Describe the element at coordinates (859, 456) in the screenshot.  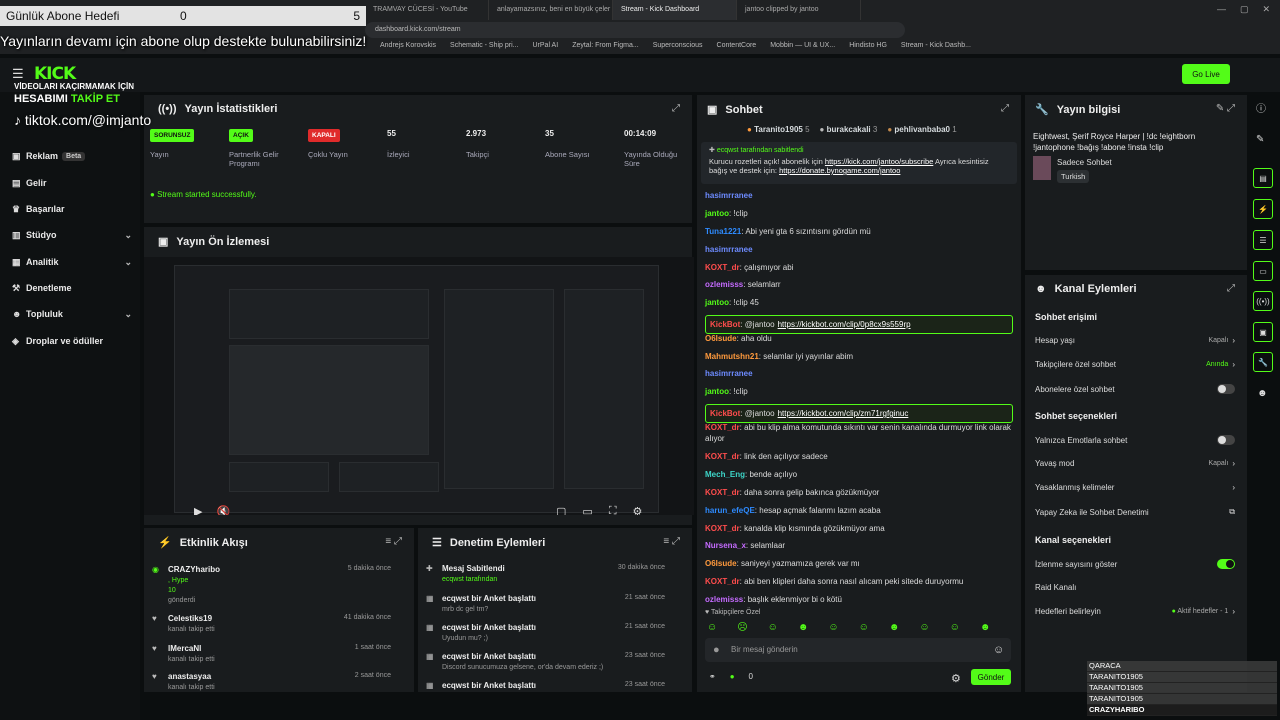
I see `chat-message: KOXT_dr: link den açılıyor sadece` at that location.